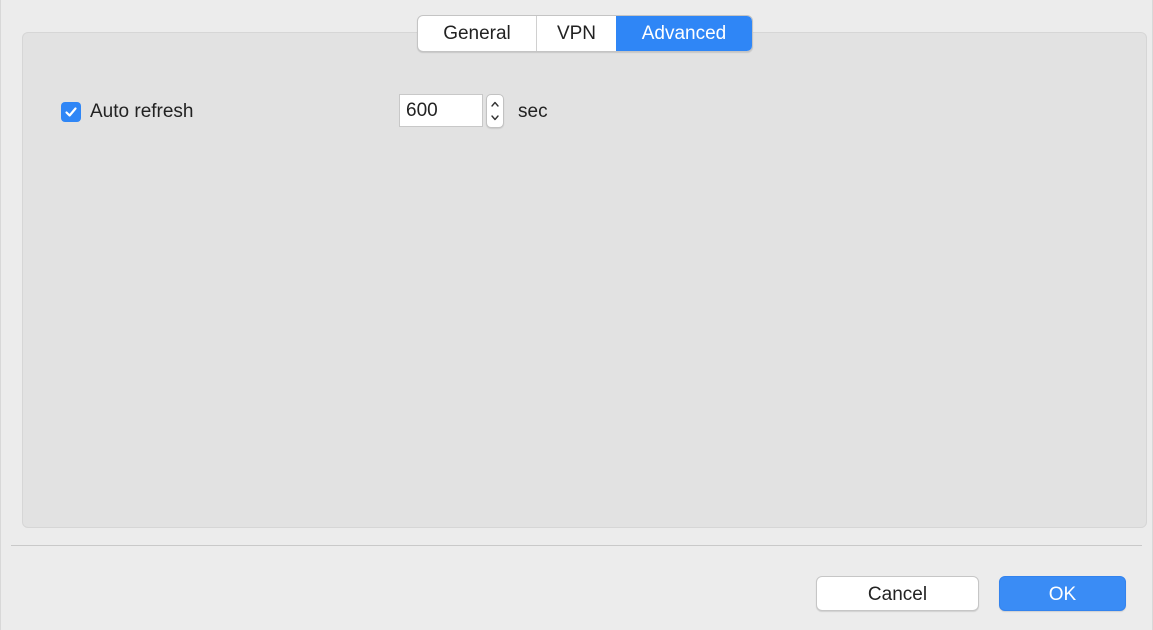 This screenshot has width=1153, height=630. I want to click on auto-refresh-checkbox, so click(71, 112).